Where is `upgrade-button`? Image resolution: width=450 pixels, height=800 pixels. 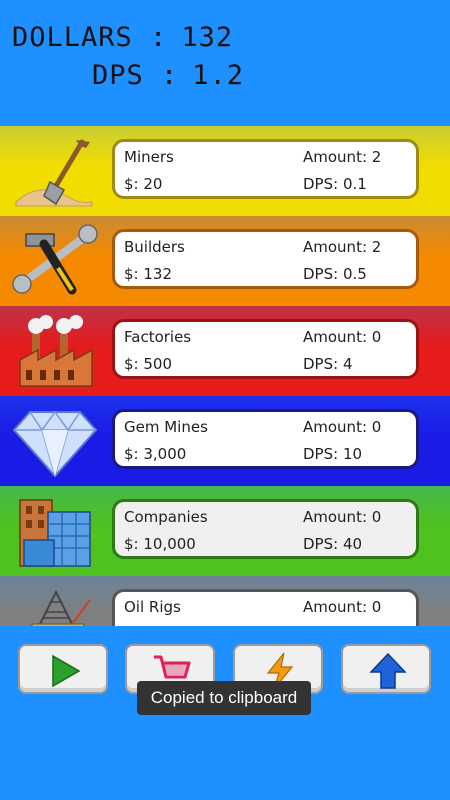
upgrade-button is located at coordinates (386, 669).